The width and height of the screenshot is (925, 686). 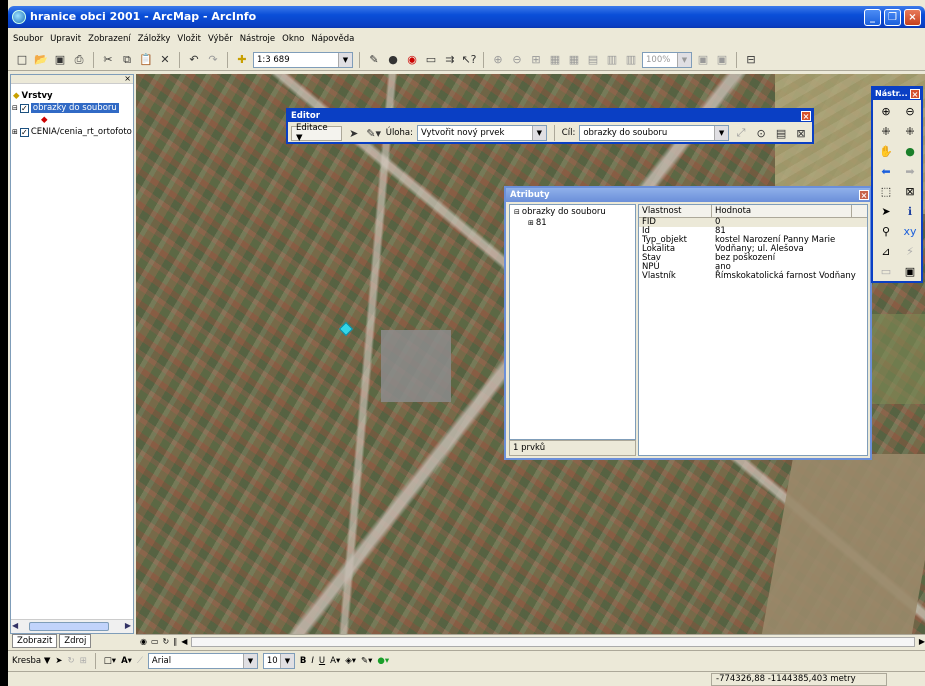 What do you see at coordinates (58, 661) in the screenshot?
I see `select-elements-icon: ➤` at bounding box center [58, 661].